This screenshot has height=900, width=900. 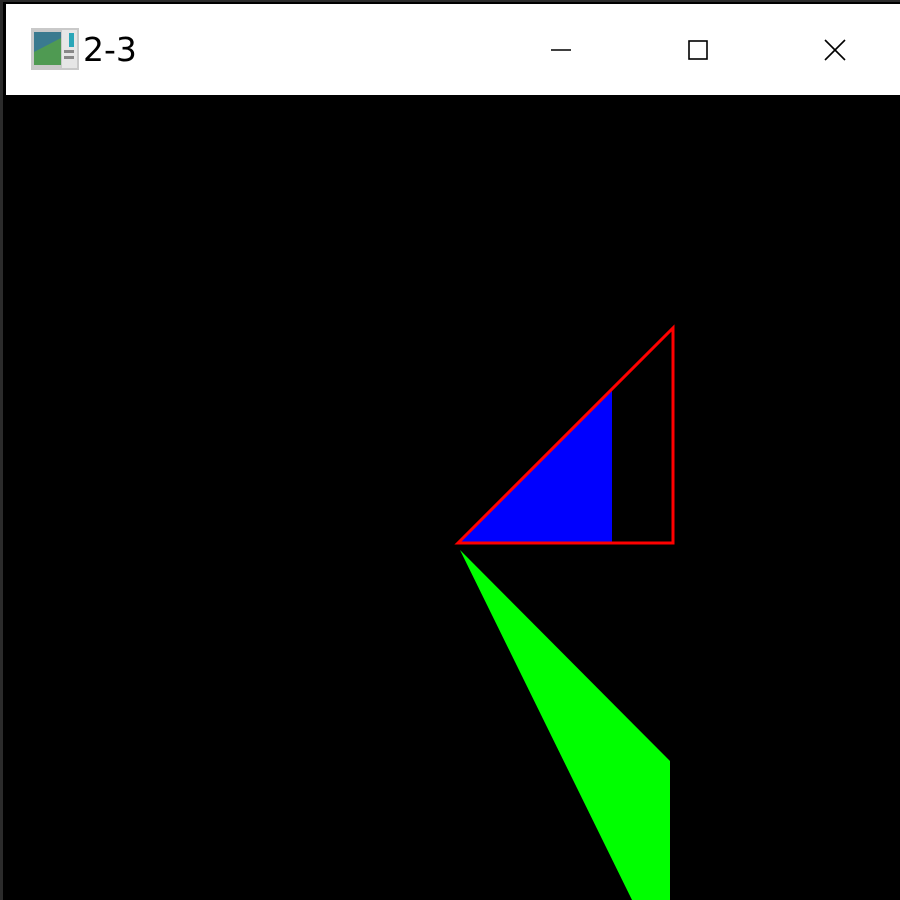 I want to click on maximize-icon, so click(x=697, y=49).